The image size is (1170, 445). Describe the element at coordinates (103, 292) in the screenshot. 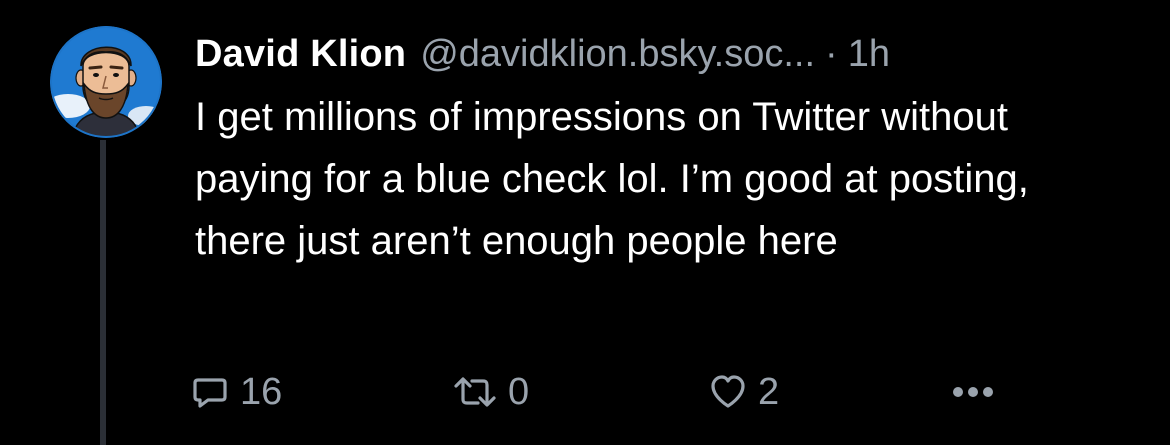

I see `thread-line` at that location.